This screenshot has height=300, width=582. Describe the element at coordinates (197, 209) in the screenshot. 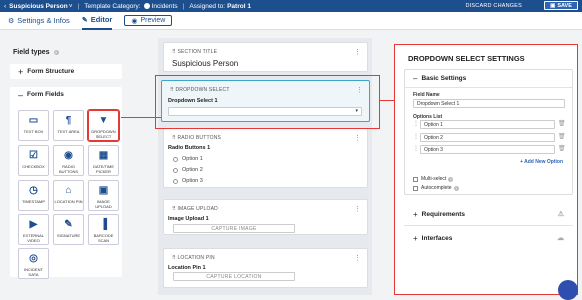

I see `card-type-text: IMAGE UPLOAD` at that location.